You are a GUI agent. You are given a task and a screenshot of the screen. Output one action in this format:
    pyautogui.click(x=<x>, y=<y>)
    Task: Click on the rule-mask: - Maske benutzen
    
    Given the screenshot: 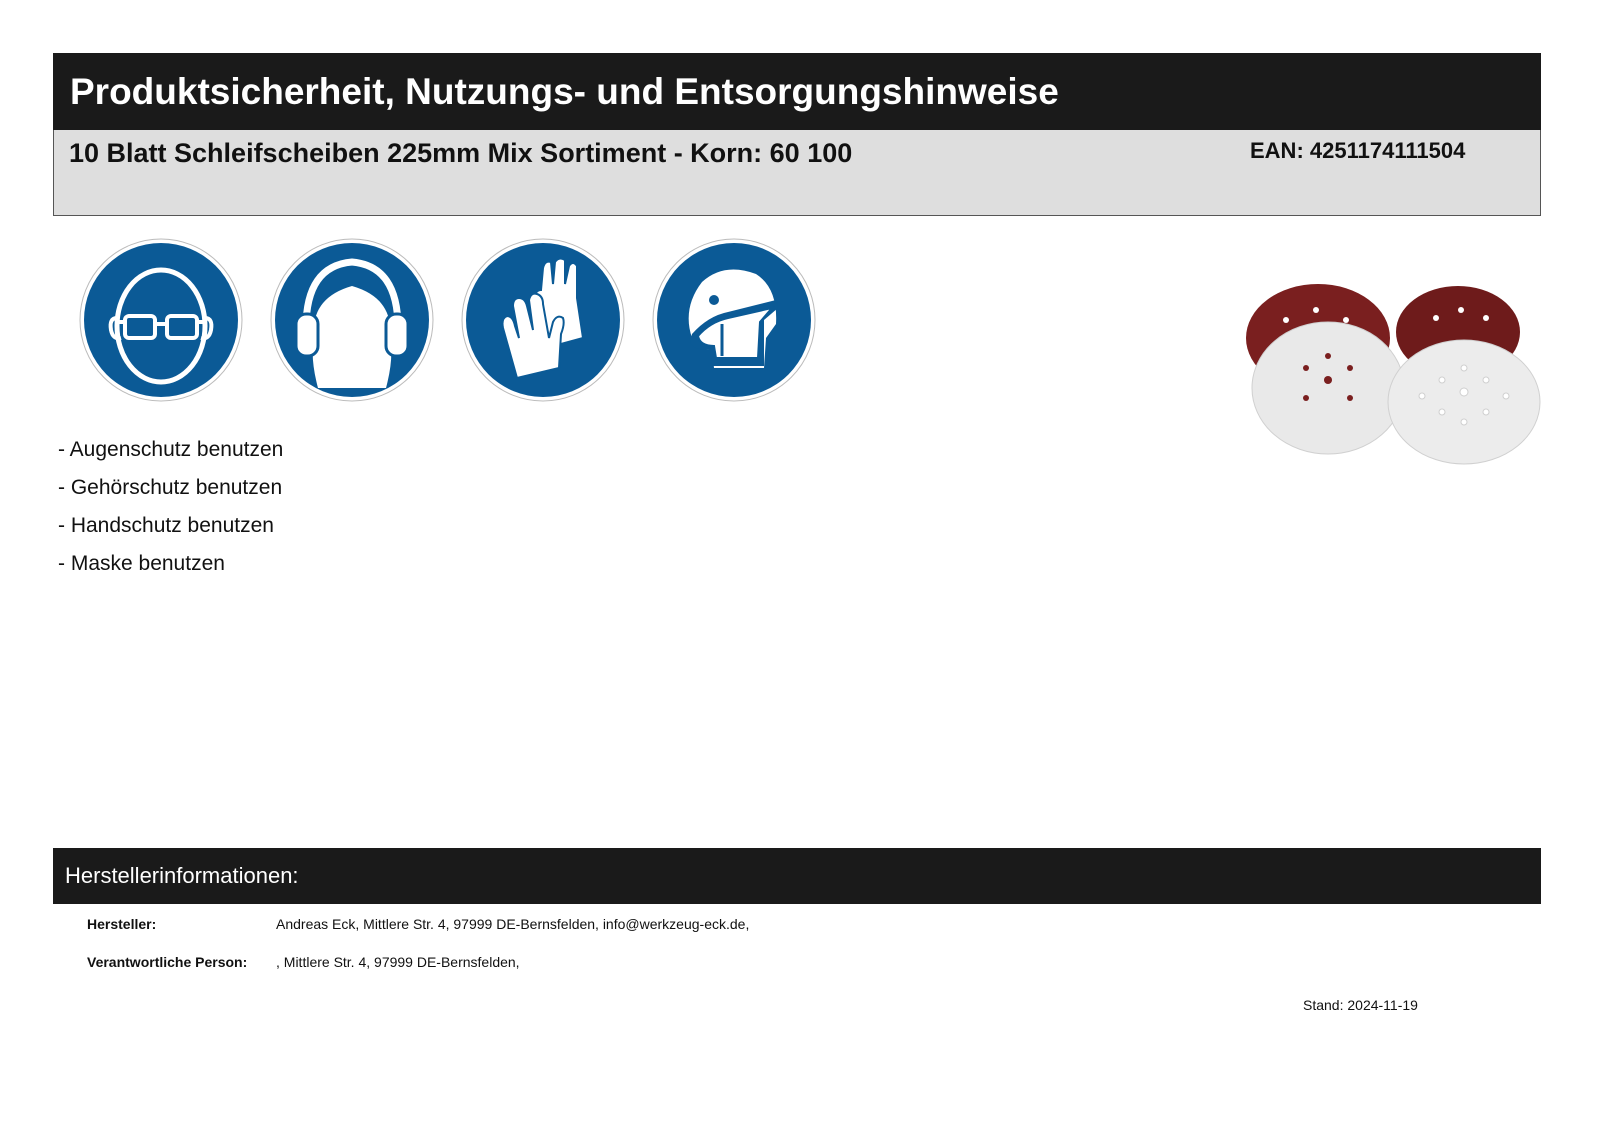 What is the action you would take?
    pyautogui.click(x=141, y=563)
    